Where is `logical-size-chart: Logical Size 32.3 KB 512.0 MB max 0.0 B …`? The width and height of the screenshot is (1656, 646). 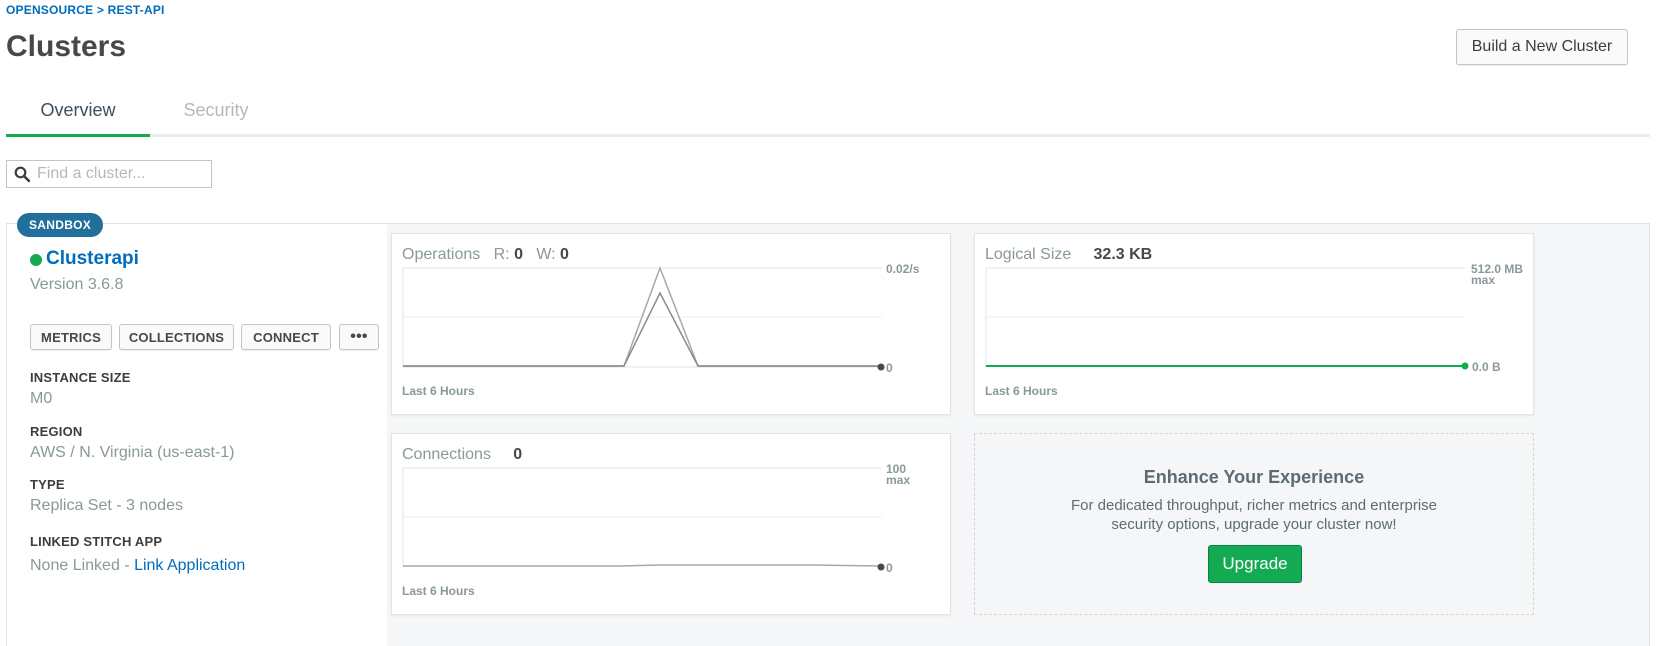 logical-size-chart: Logical Size 32.3 KB 512.0 MB max 0.0 B … is located at coordinates (1254, 324).